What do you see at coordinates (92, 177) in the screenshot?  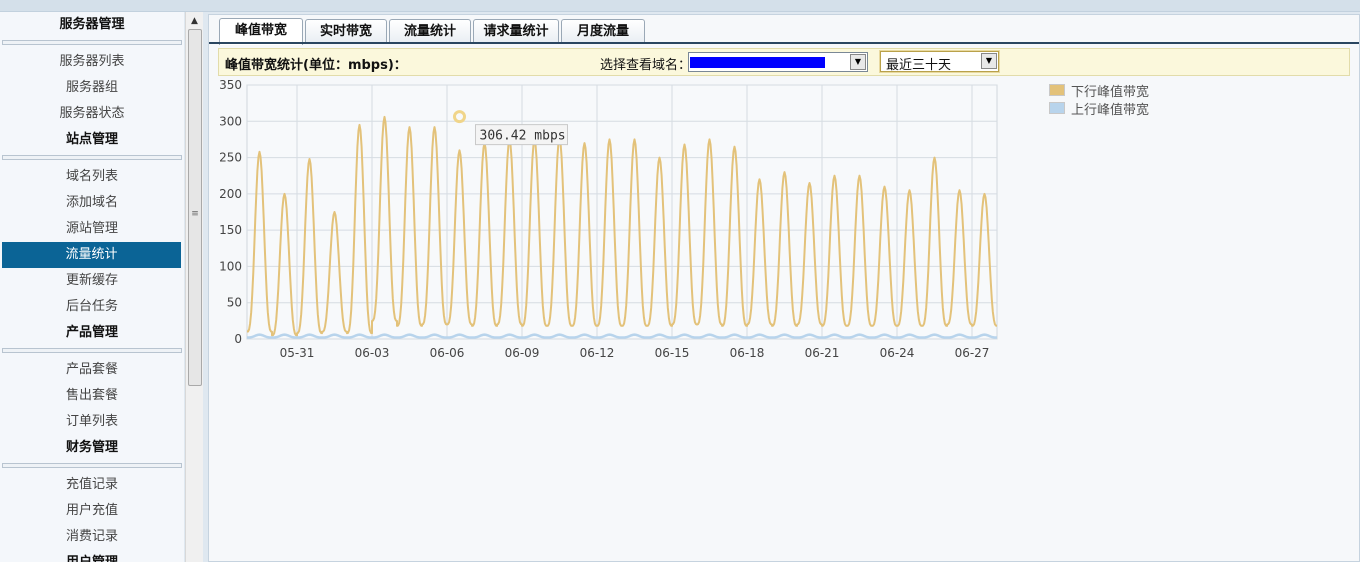 I see `sidebar-item: 域名列表` at bounding box center [92, 177].